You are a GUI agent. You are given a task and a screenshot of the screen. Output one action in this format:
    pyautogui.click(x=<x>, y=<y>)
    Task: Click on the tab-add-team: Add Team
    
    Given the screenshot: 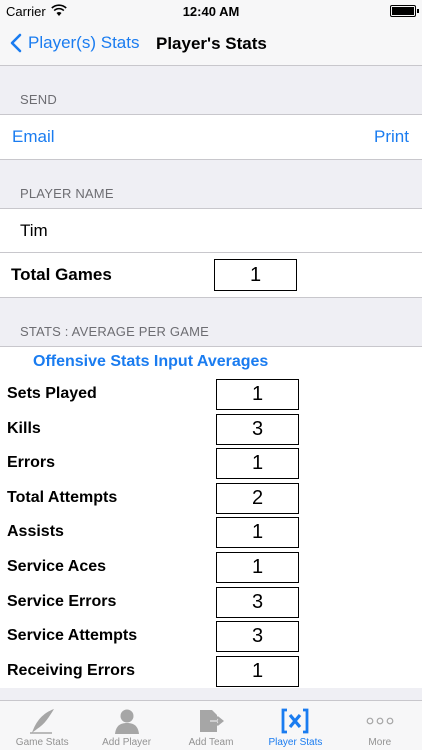 What is the action you would take?
    pyautogui.click(x=211, y=725)
    